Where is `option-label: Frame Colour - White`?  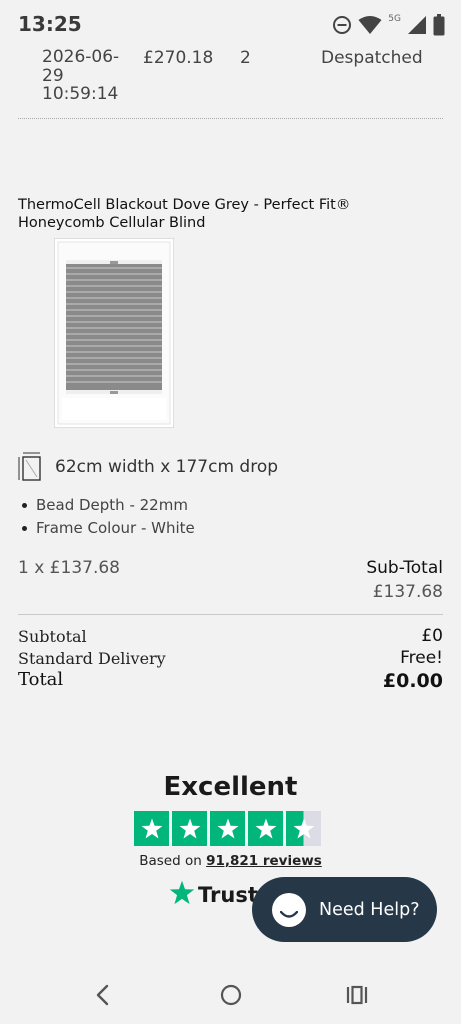 option-label: Frame Colour - White is located at coordinates (115, 528).